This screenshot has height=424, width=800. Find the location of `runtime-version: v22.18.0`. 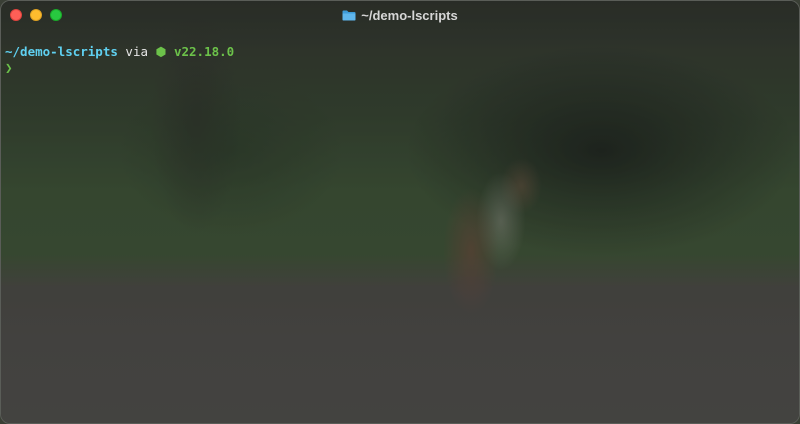

runtime-version: v22.18.0 is located at coordinates (204, 51).